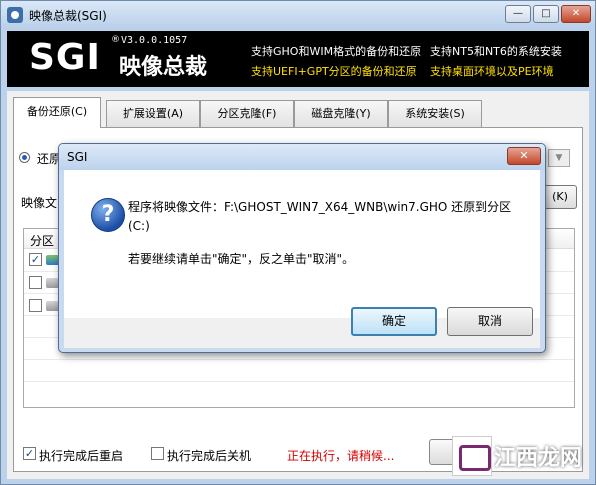  I want to click on question-icon: ?, so click(108, 215).